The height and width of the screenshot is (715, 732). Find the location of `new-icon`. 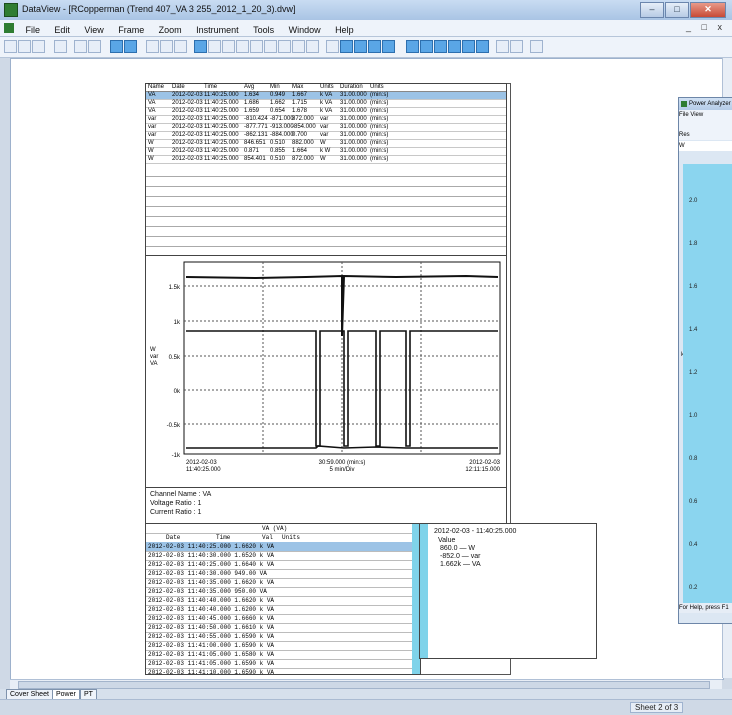

new-icon is located at coordinates (10, 46).